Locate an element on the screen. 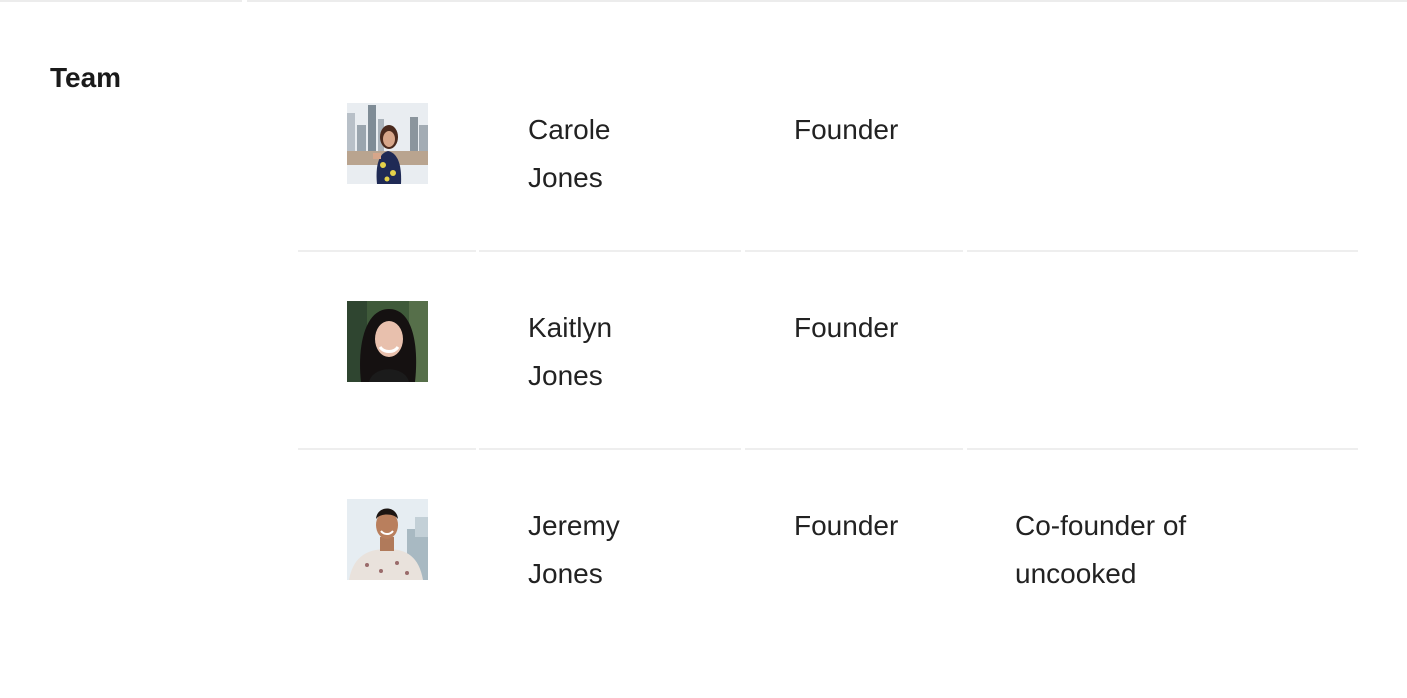 The height and width of the screenshot is (698, 1407). member-first-name: Jeremy is located at coordinates (574, 525).